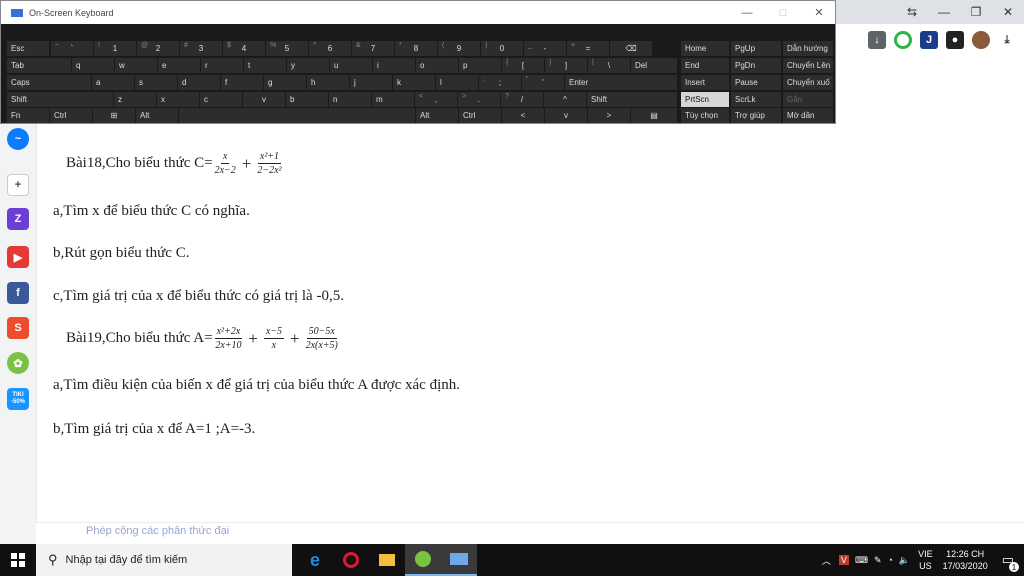  I want to click on osk-key: >., so click(479, 99).